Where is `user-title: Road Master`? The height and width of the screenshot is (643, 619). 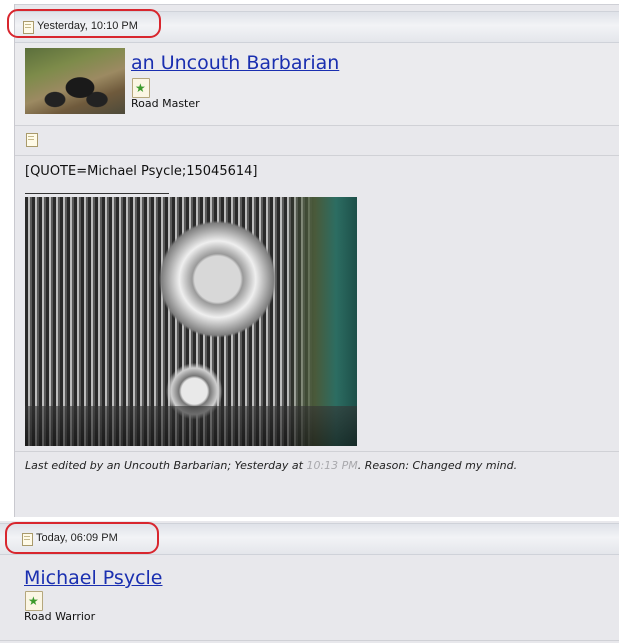 user-title: Road Master is located at coordinates (165, 103).